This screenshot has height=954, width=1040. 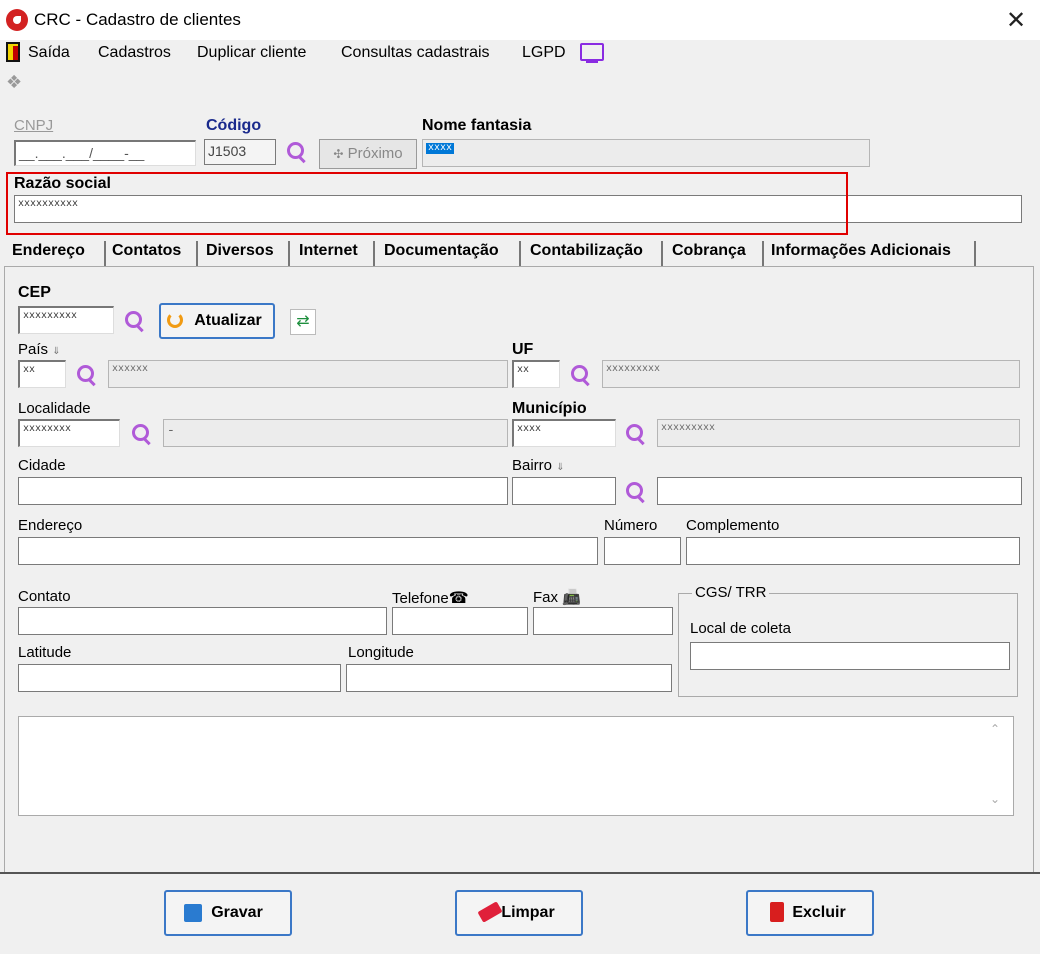 What do you see at coordinates (134, 53) in the screenshot?
I see `menu-cadastros: Cadastros` at bounding box center [134, 53].